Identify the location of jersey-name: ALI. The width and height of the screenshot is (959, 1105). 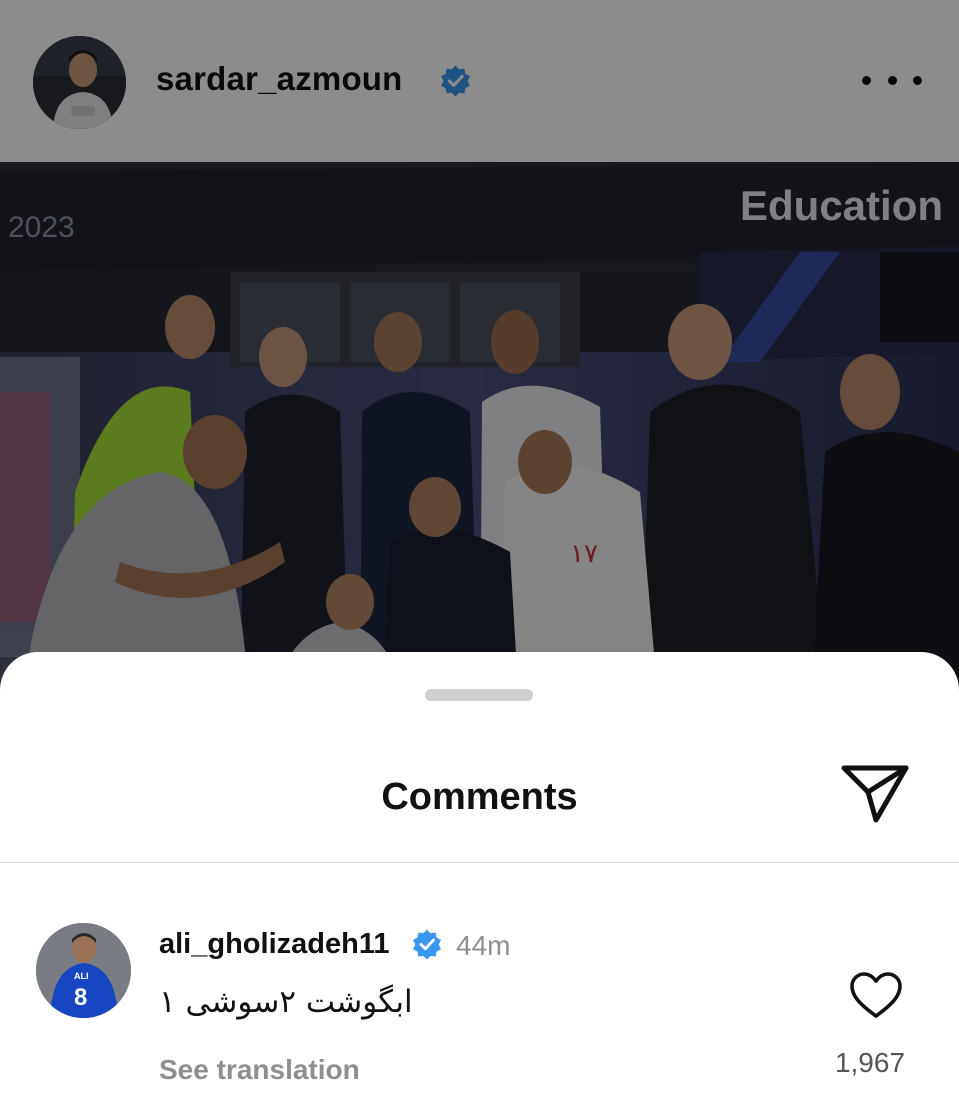
(81, 976).